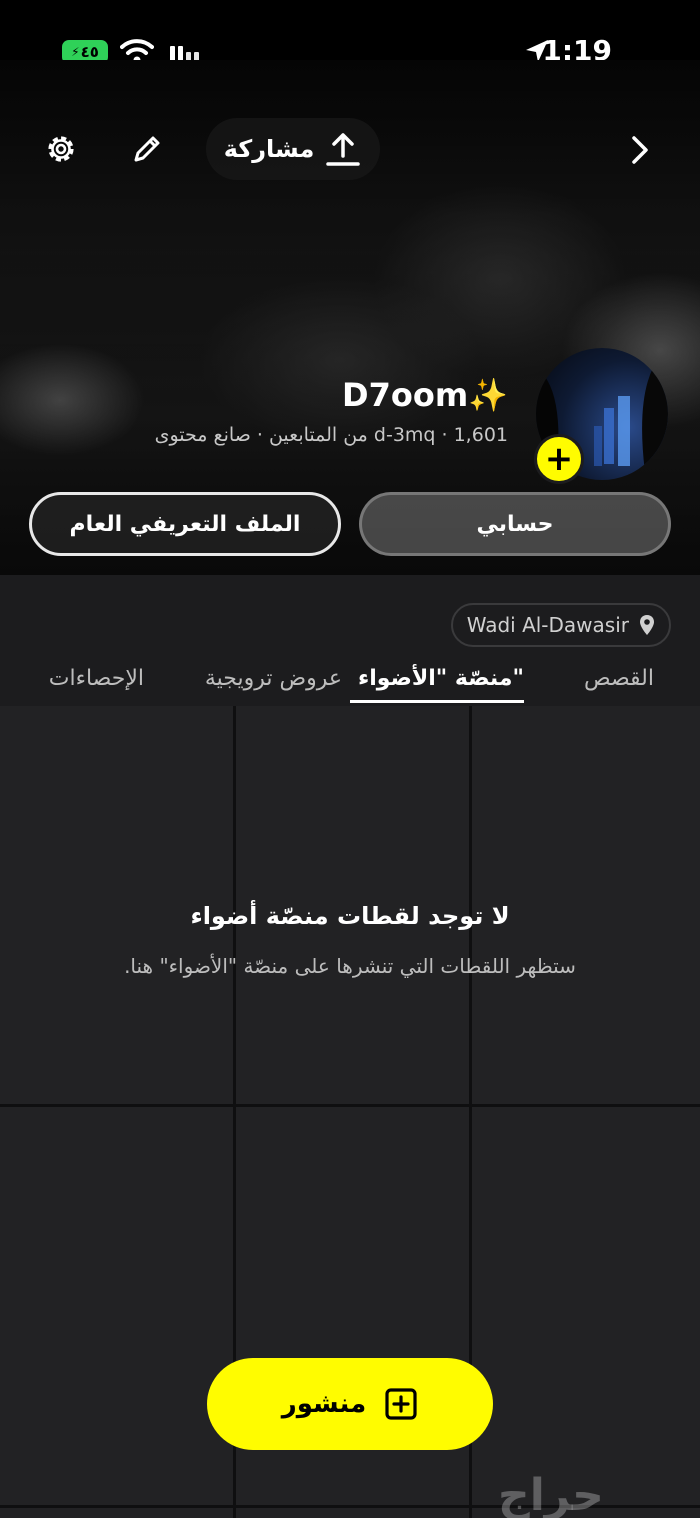 The image size is (700, 1518). I want to click on add-plus-icon, so click(401, 1404).